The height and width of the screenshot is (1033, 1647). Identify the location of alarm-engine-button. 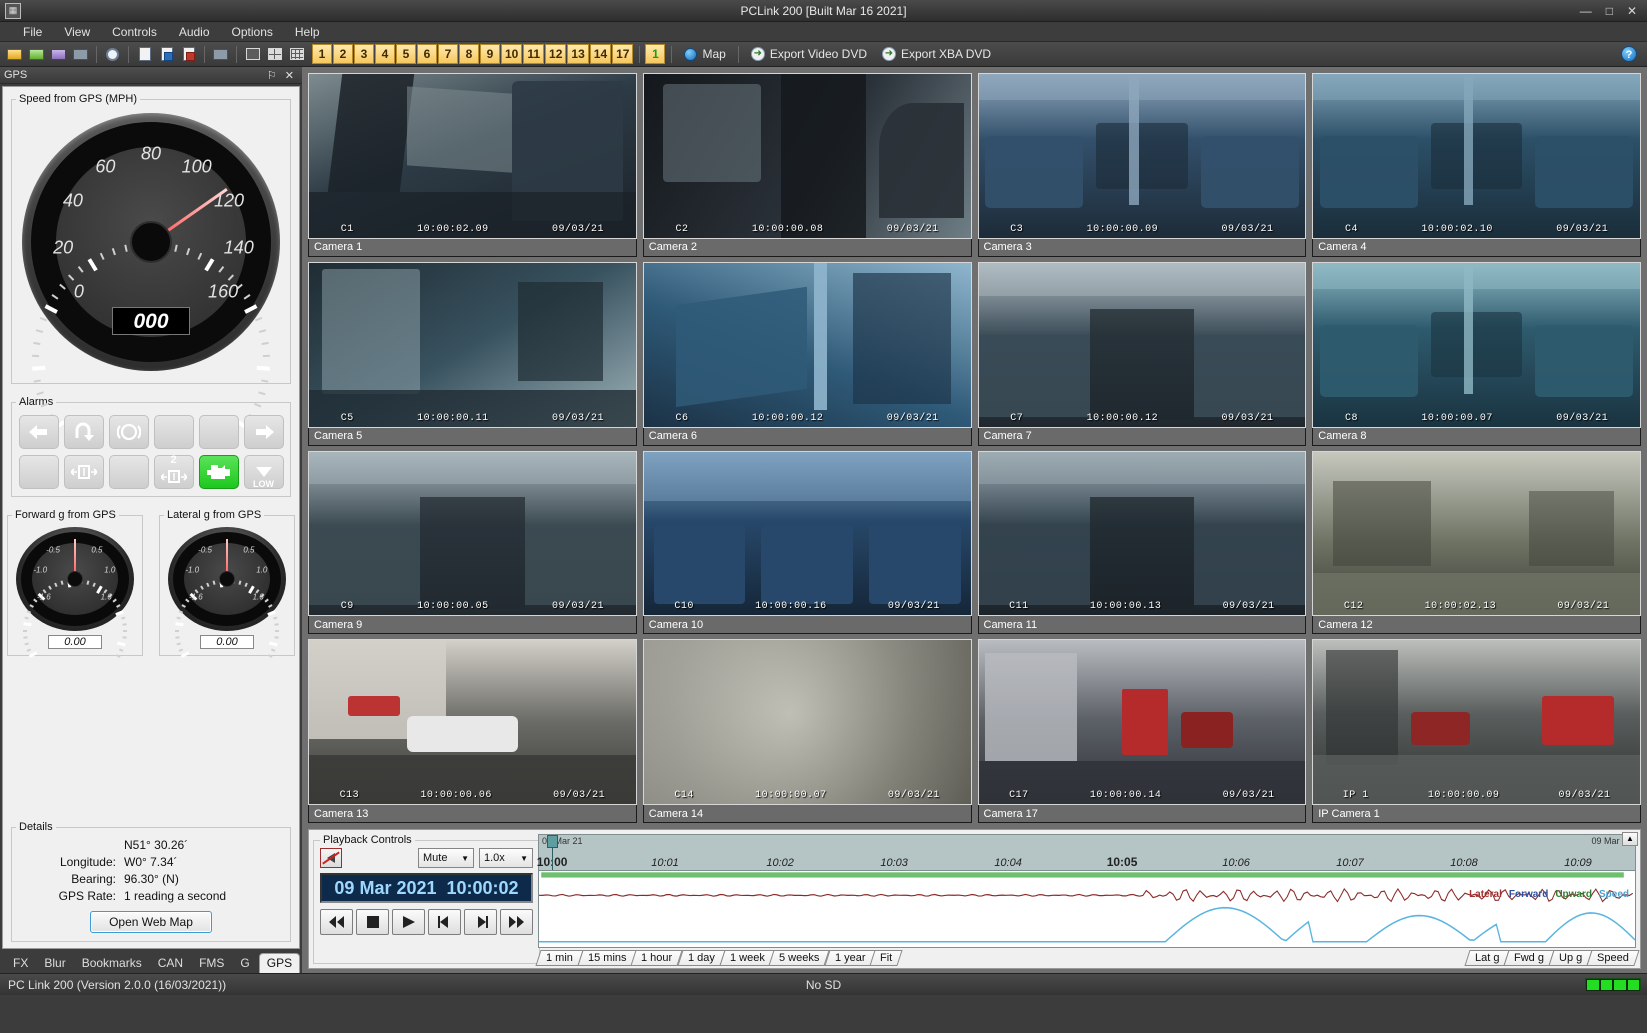
(218, 472).